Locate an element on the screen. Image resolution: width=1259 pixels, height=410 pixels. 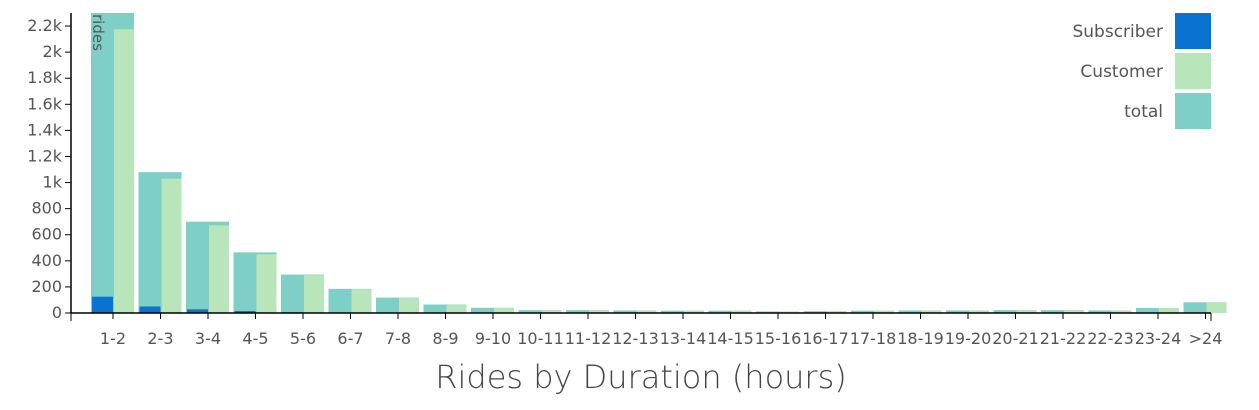
x-tick-label: 4-5 is located at coordinates (255, 338).